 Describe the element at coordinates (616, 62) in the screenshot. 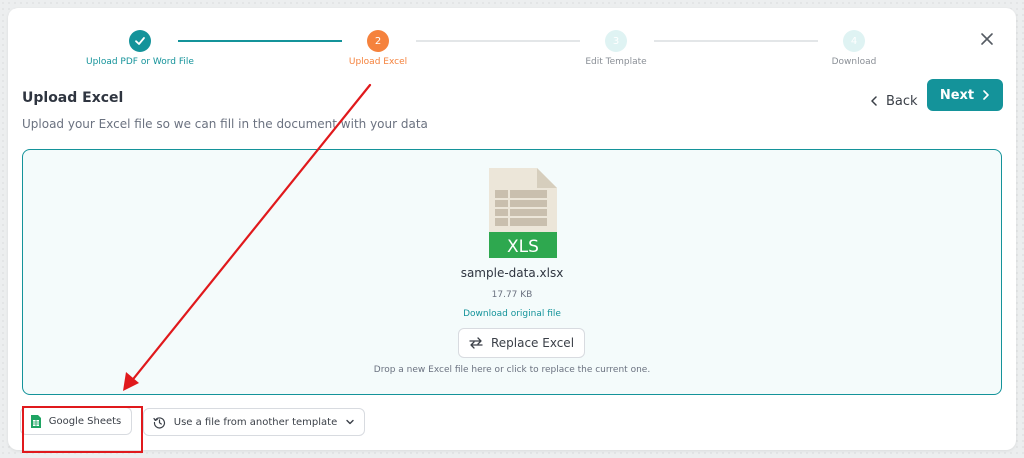

I see `step-label: Edit Template` at that location.